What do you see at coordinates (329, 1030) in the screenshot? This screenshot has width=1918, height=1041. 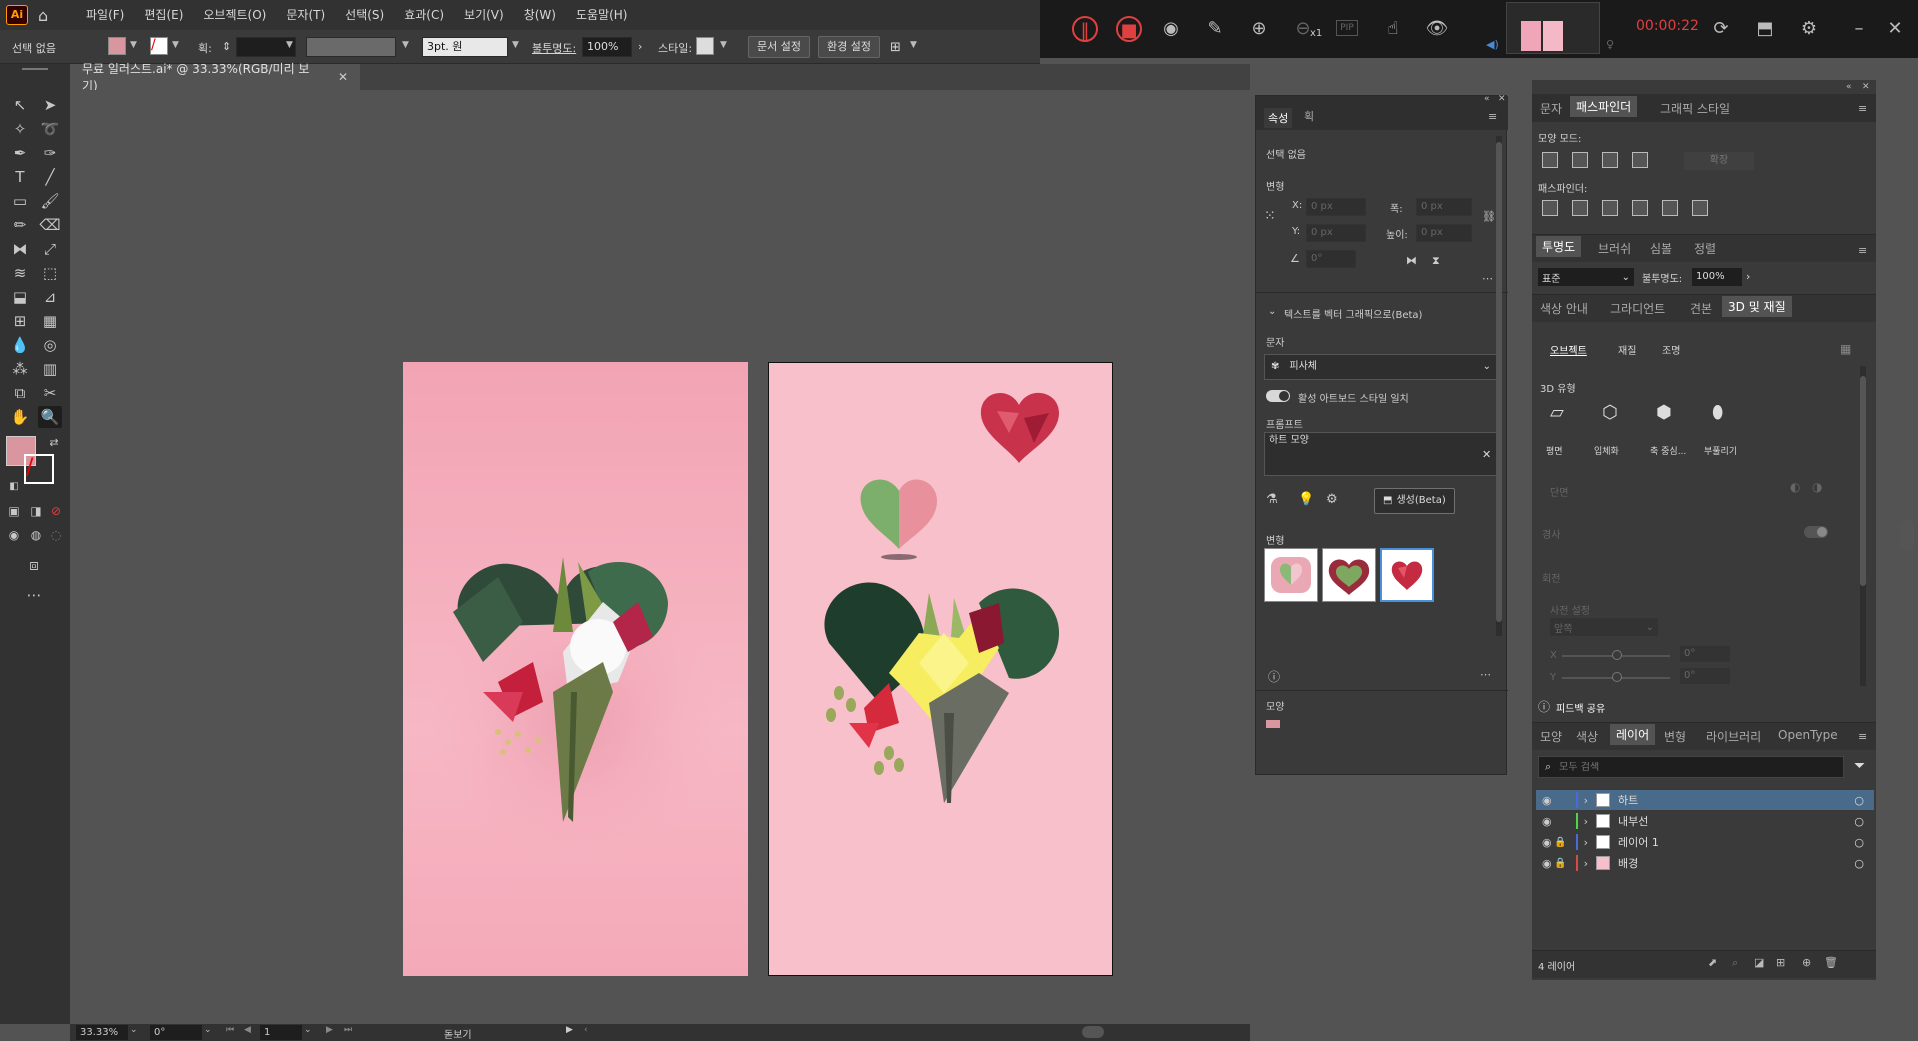 I see `next-artboard-icon: ▶` at bounding box center [329, 1030].